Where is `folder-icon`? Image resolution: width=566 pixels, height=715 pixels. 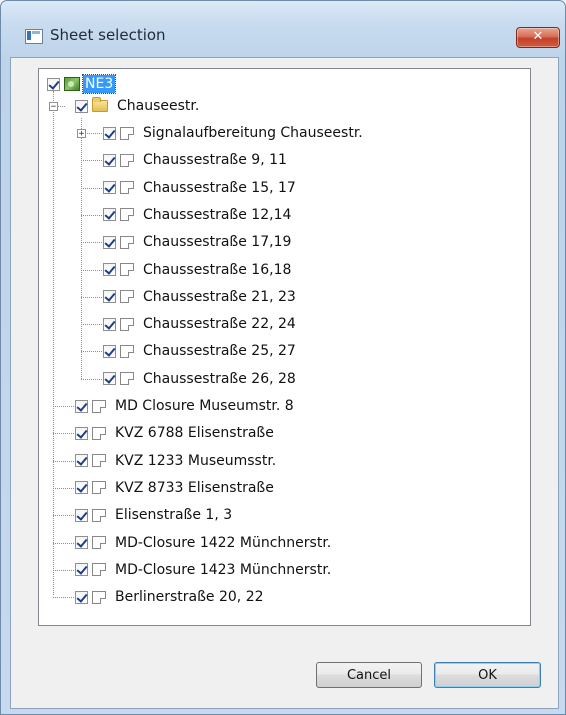
folder-icon is located at coordinates (100, 104).